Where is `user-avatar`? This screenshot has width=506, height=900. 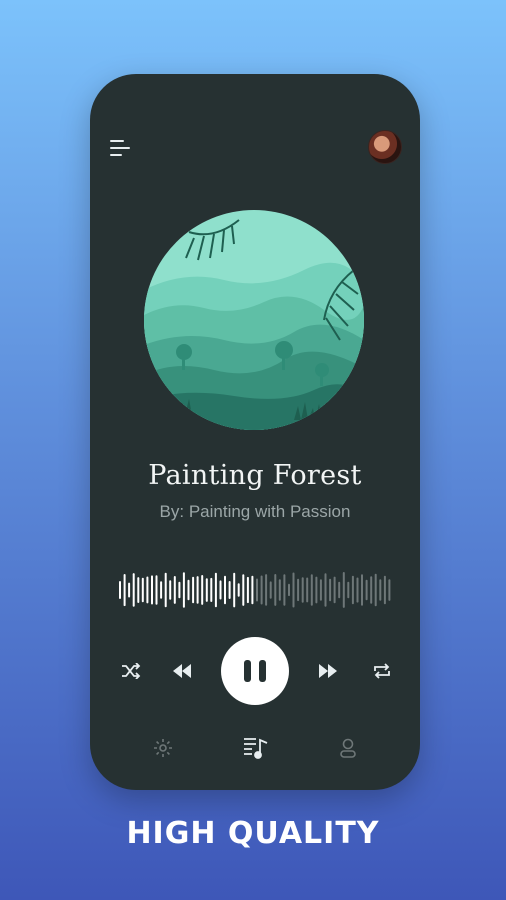 user-avatar is located at coordinates (385, 147).